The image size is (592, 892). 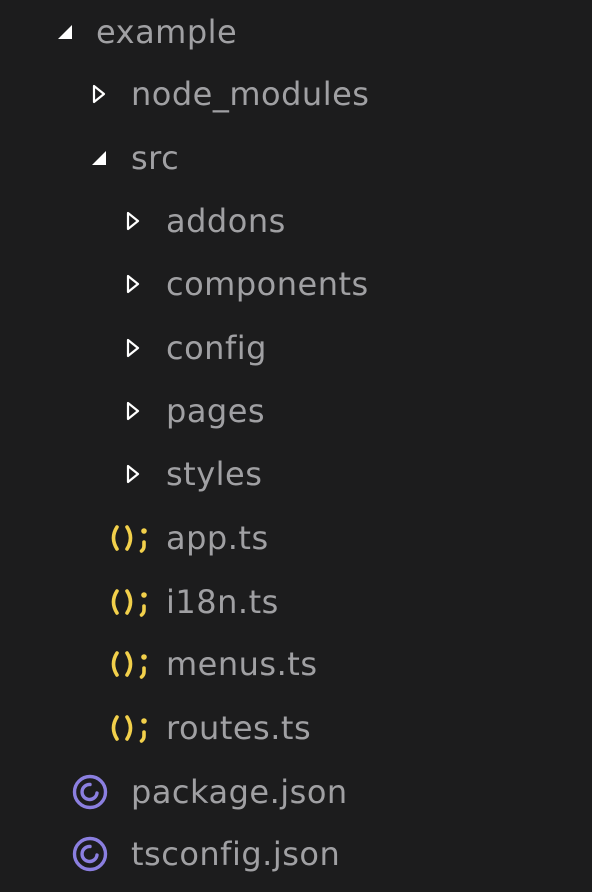 I want to click on tree-item-label: src, so click(x=155, y=157).